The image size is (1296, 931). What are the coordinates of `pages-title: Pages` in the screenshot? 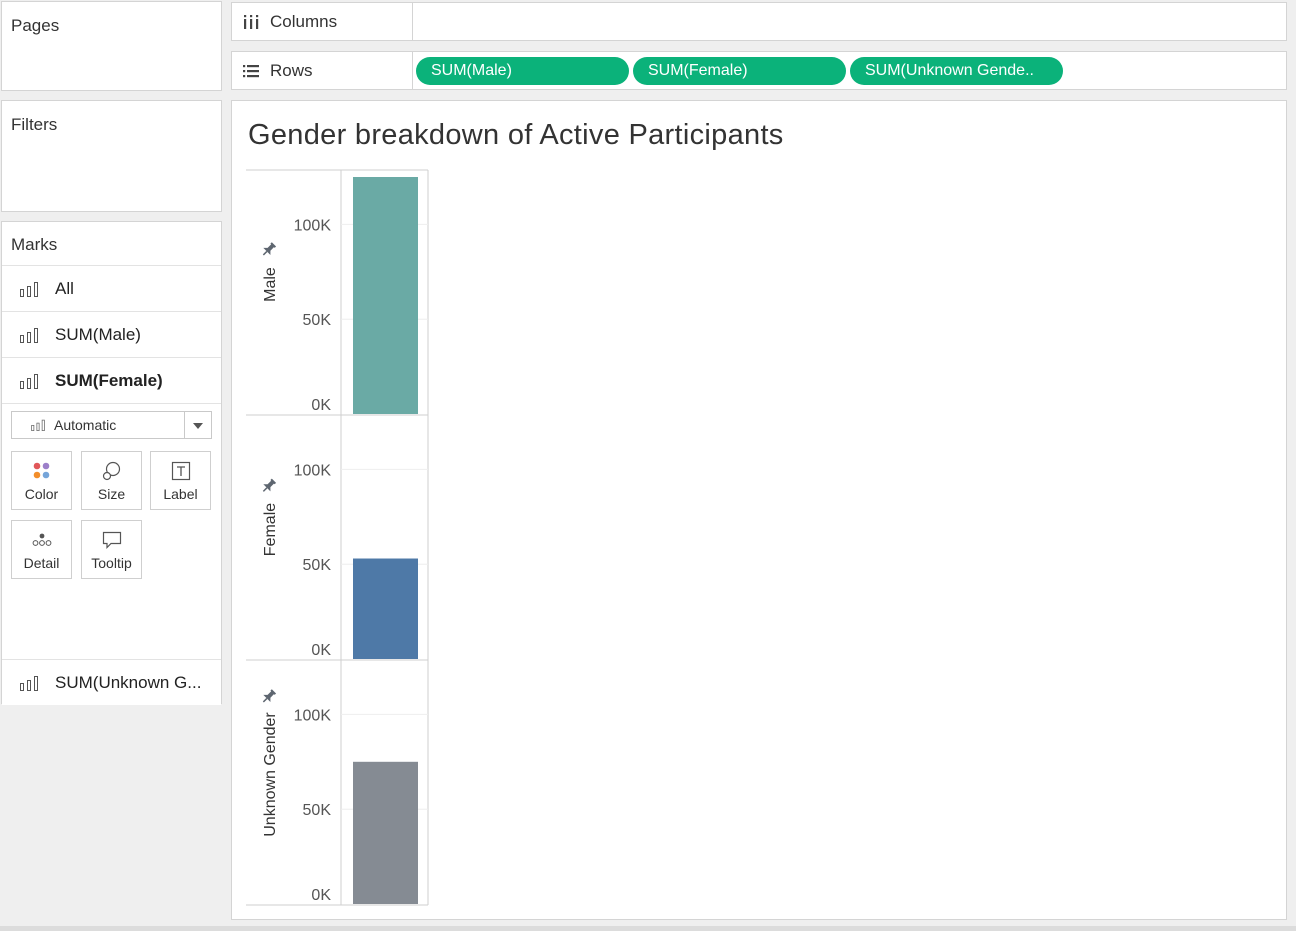 It's located at (35, 25).